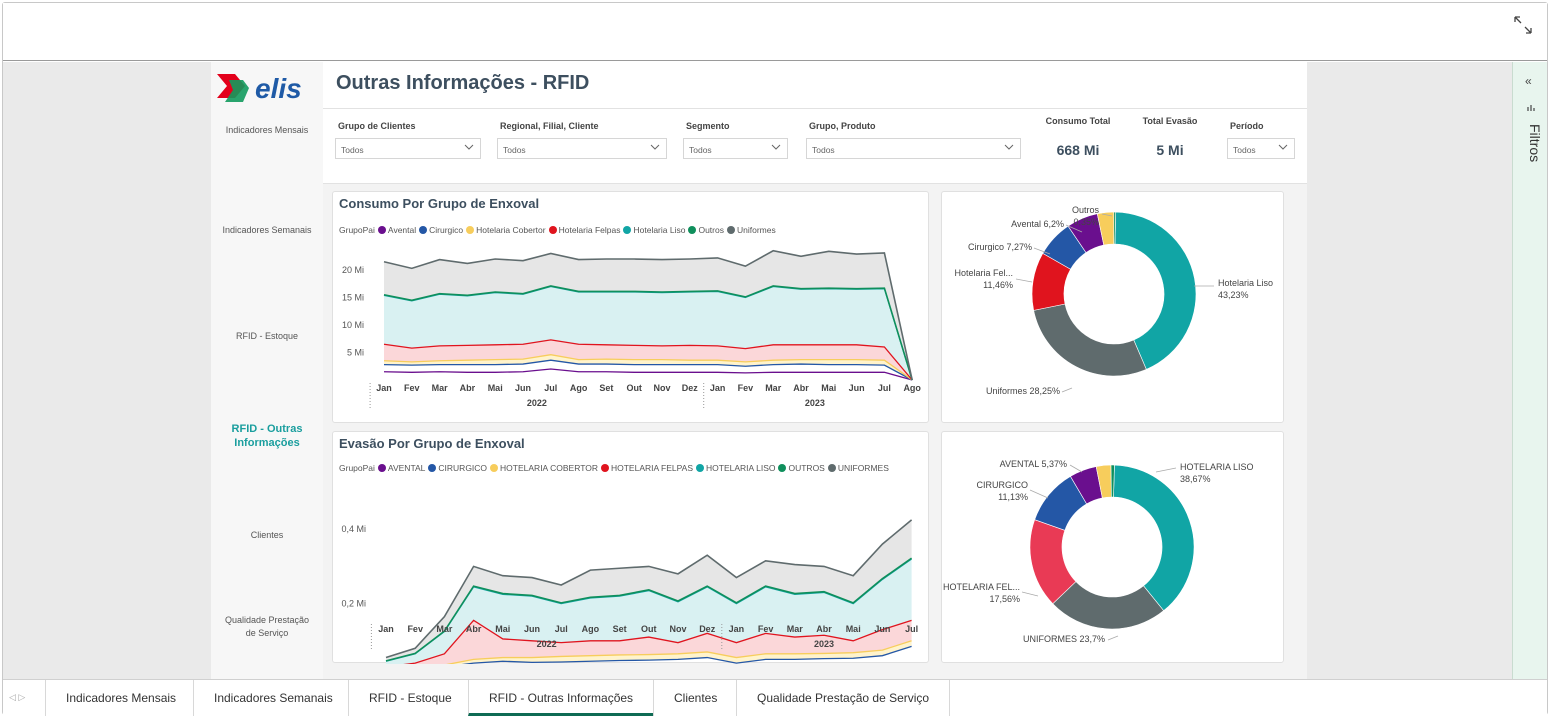 This screenshot has height=717, width=1550. Describe the element at coordinates (408, 148) in the screenshot. I see `slicer-grupo-clientes: Todos` at that location.